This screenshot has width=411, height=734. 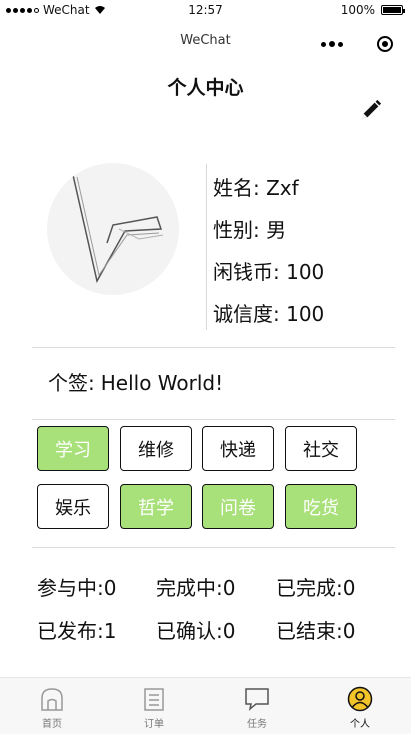 What do you see at coordinates (257, 724) in the screenshot?
I see `tab-tasks-label: 任务` at bounding box center [257, 724].